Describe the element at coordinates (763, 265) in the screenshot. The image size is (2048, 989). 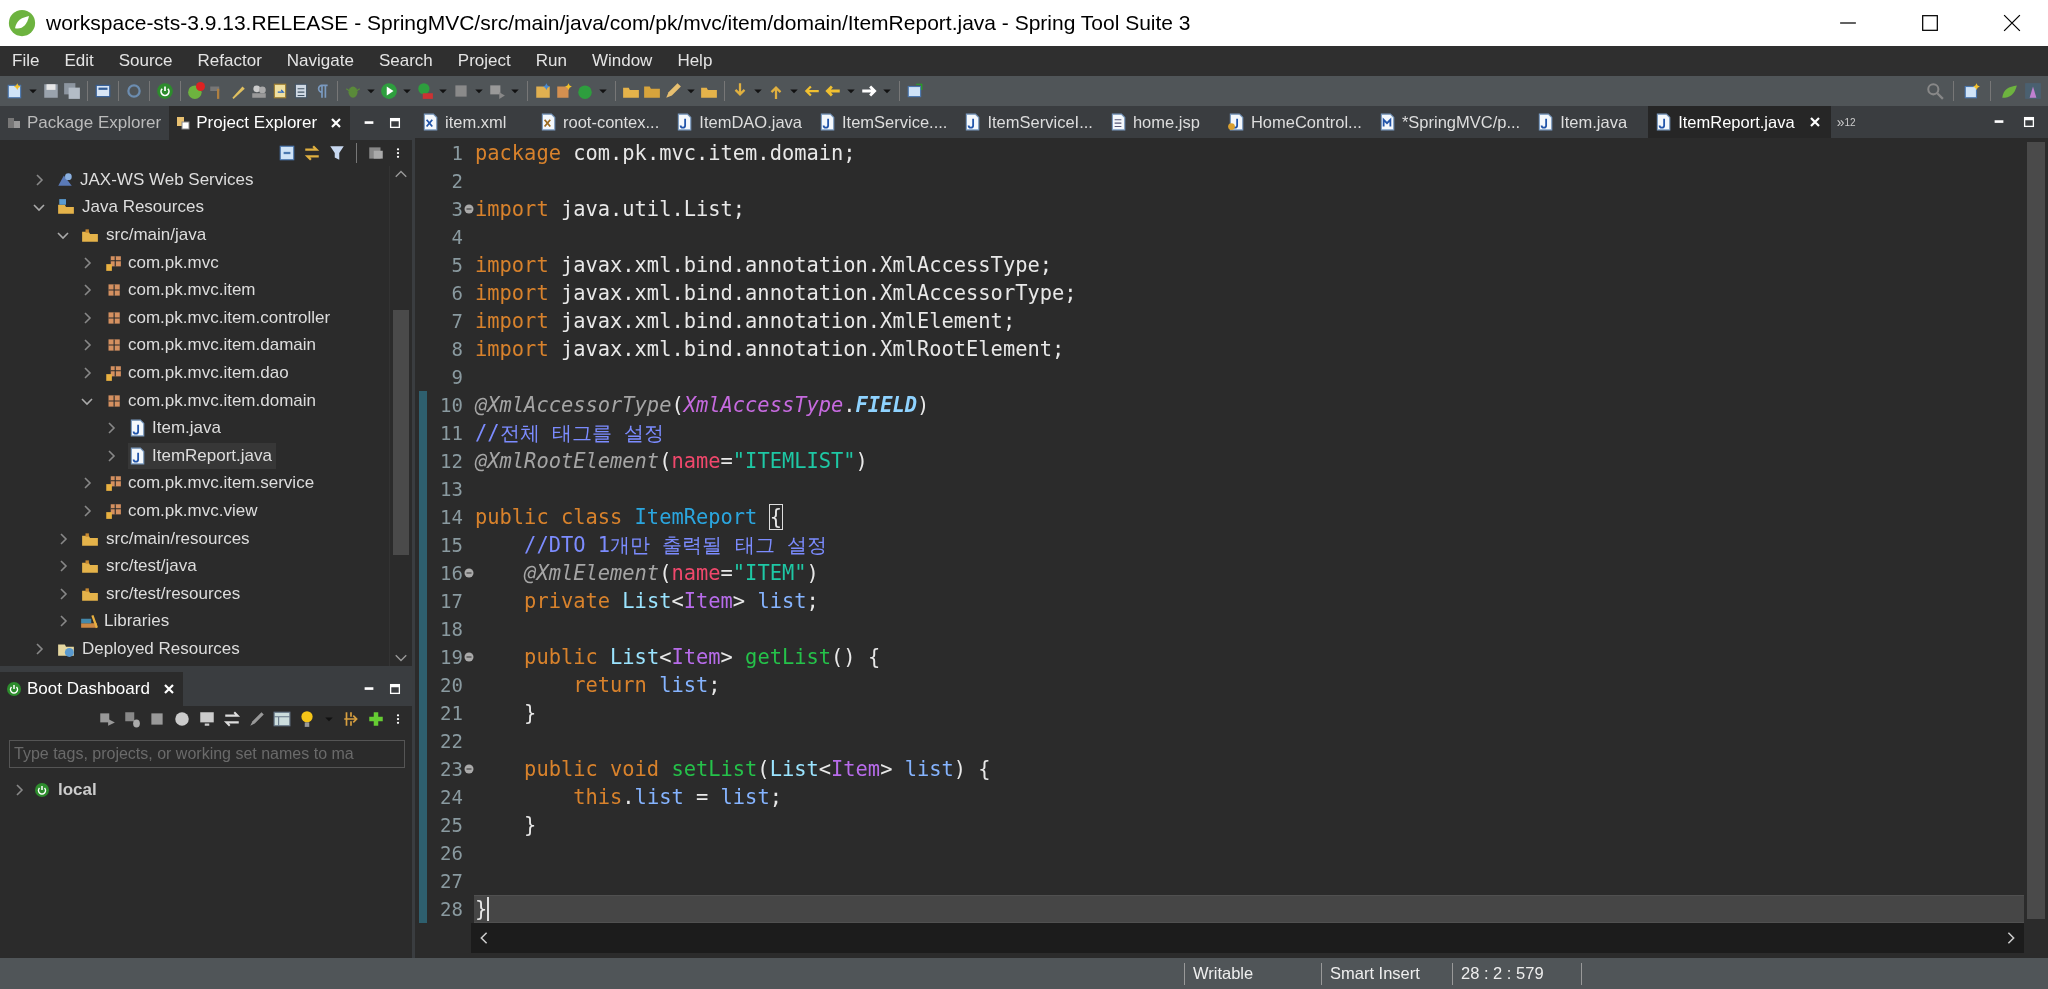
I see `code-line: import javax.xml.bind.annotation.XmlAccessType;` at that location.